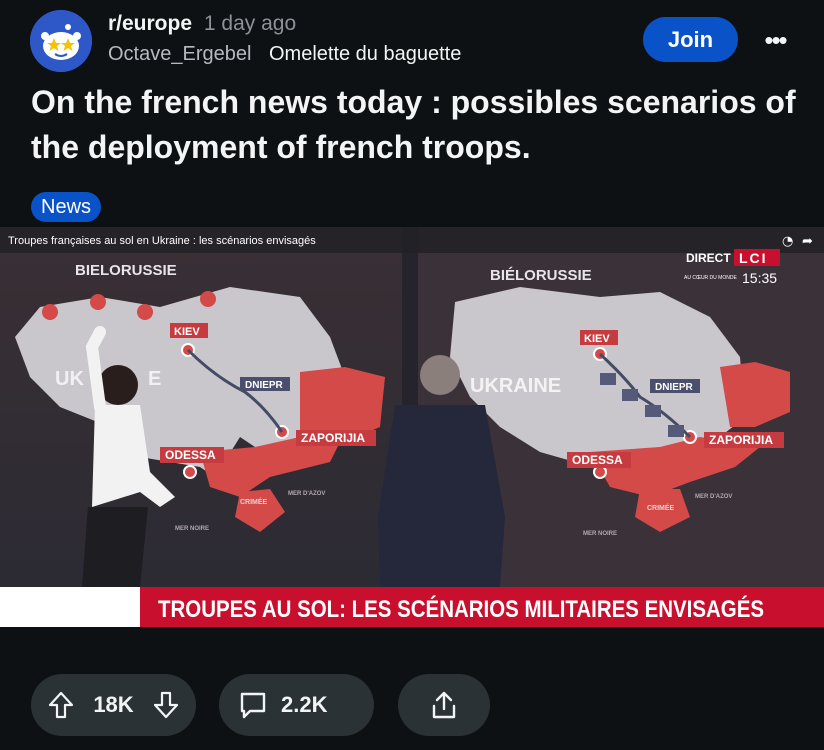 This screenshot has height=750, width=824. Describe the element at coordinates (192, 529) in the screenshot. I see `map-label-mer-noire: MER NOIRE` at that location.